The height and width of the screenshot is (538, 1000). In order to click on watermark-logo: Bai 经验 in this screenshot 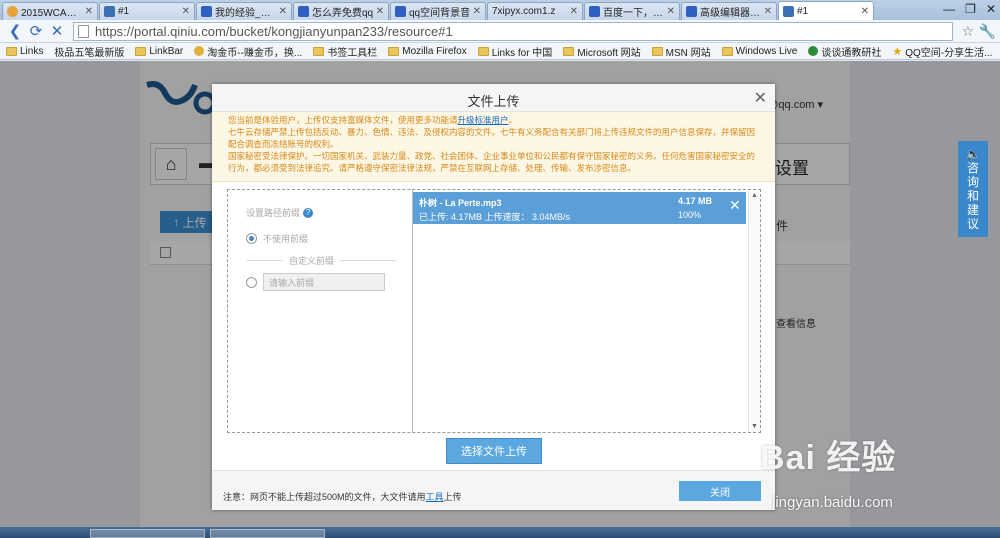, I will do `click(828, 458)`.